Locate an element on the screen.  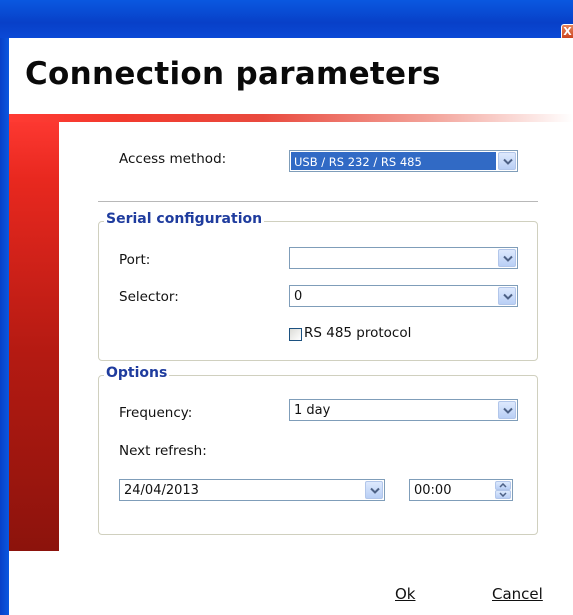
dialog-header: Connection parameters is located at coordinates (291, 76).